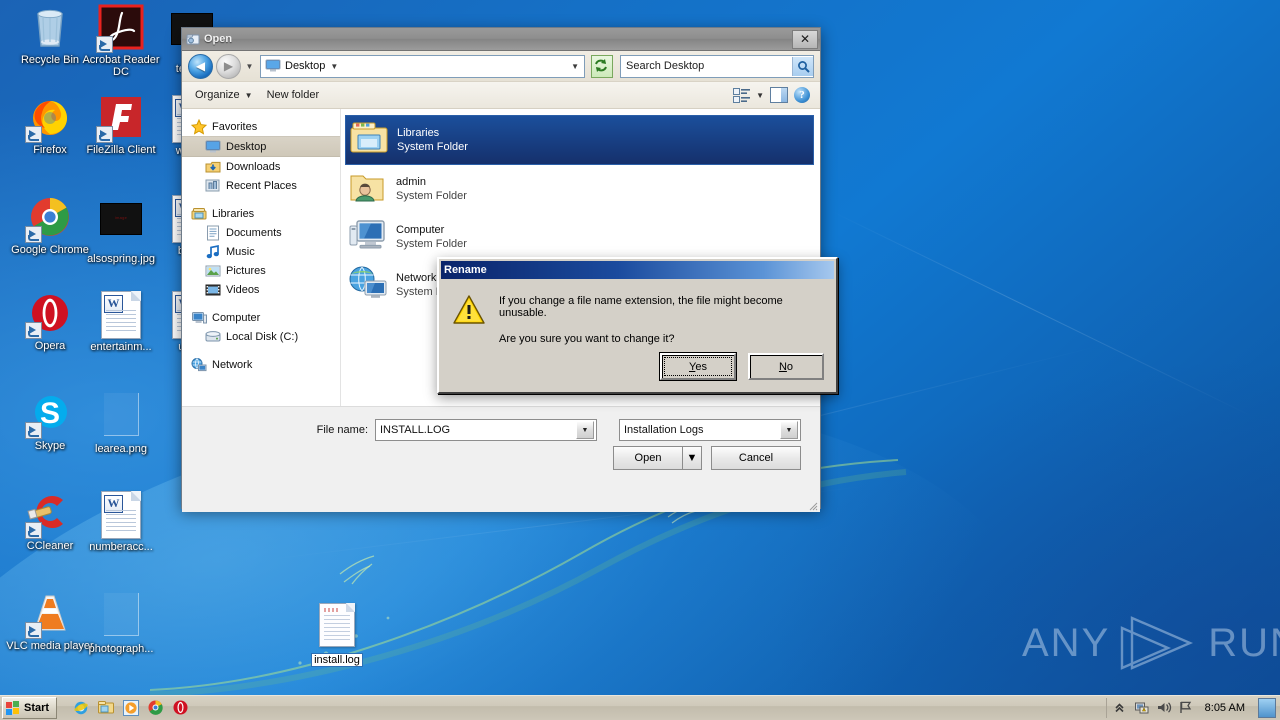 This screenshot has width=1280, height=720. I want to click on file-list-item: Libraries System Folder, so click(579, 140).